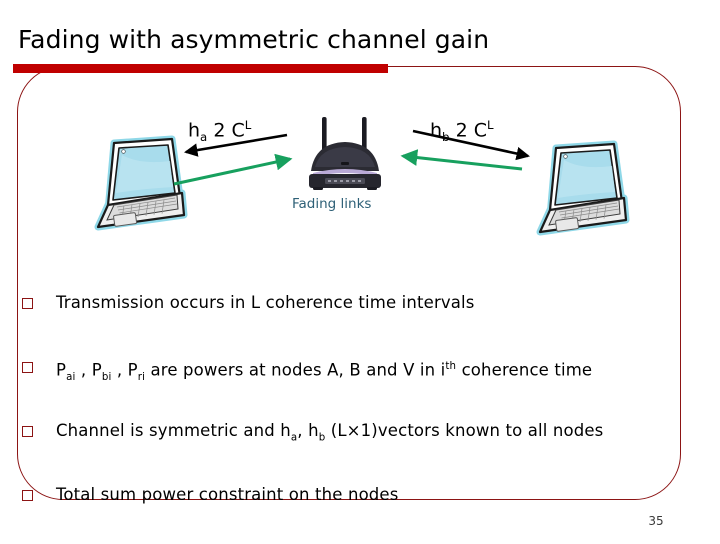  What do you see at coordinates (295, 370) in the screenshot?
I see `bullet-text-run: are powers at nodes A, B and V in i` at bounding box center [295, 370].